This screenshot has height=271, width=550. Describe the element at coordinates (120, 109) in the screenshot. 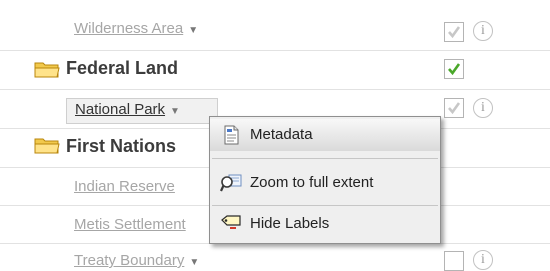

I see `layer-label: National Park` at that location.